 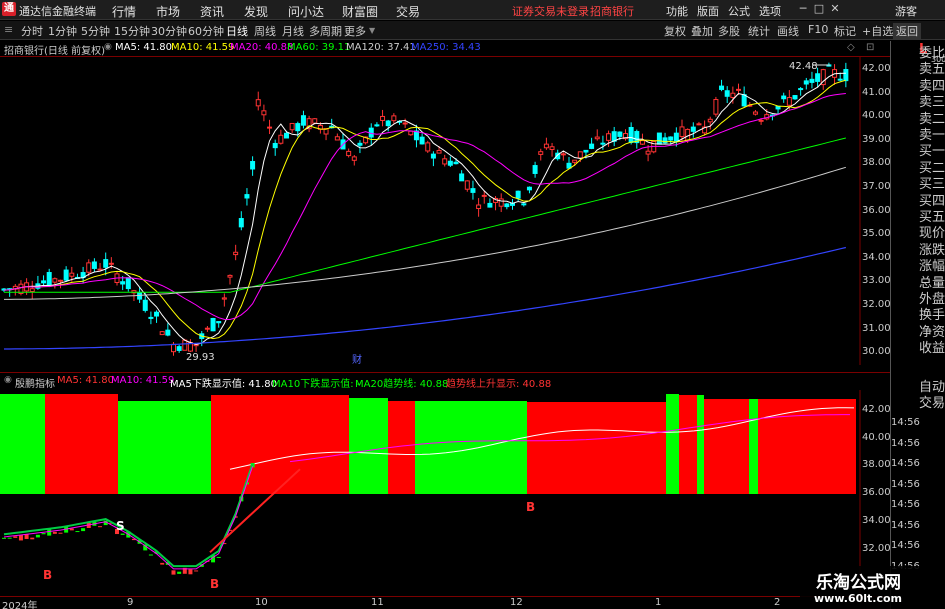 What do you see at coordinates (408, 11) in the screenshot?
I see `menu-trade: 交易` at bounding box center [408, 11].